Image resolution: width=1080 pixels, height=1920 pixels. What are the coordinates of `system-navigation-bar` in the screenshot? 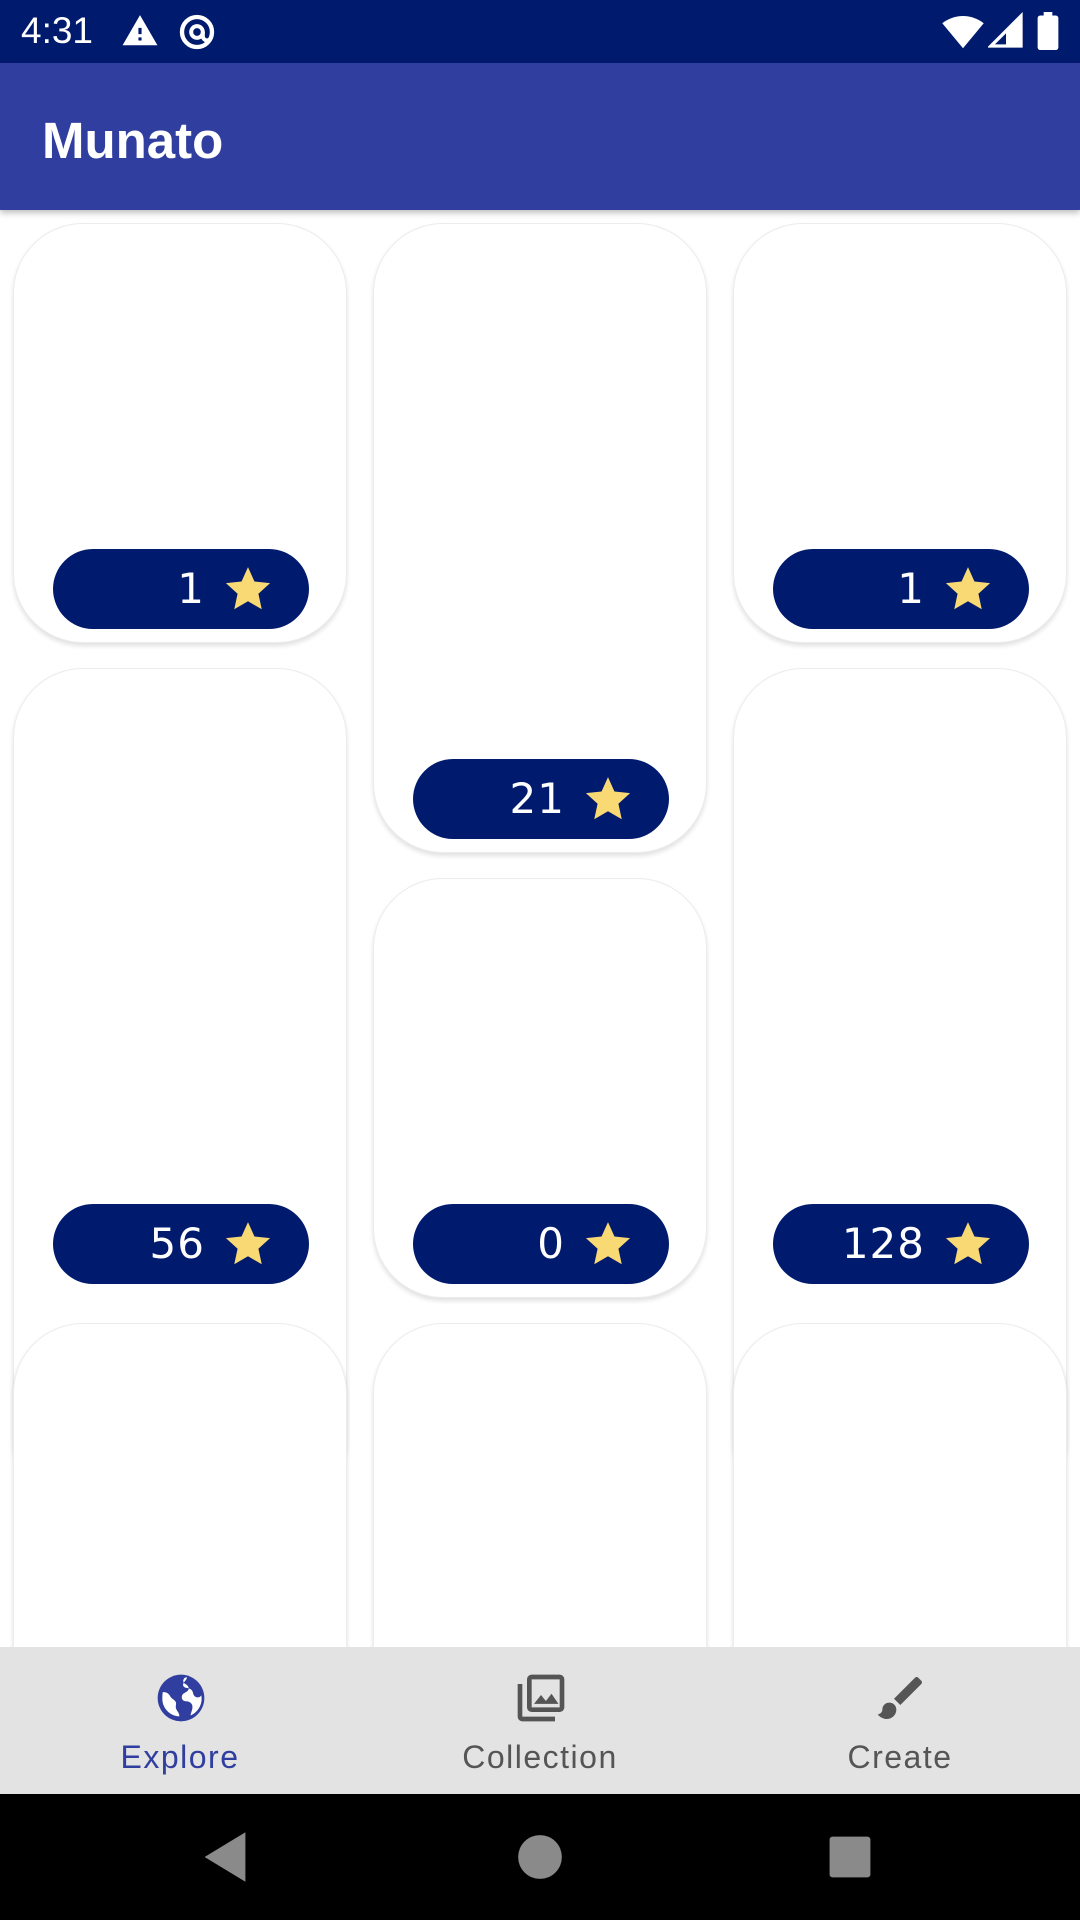 It's located at (540, 1857).